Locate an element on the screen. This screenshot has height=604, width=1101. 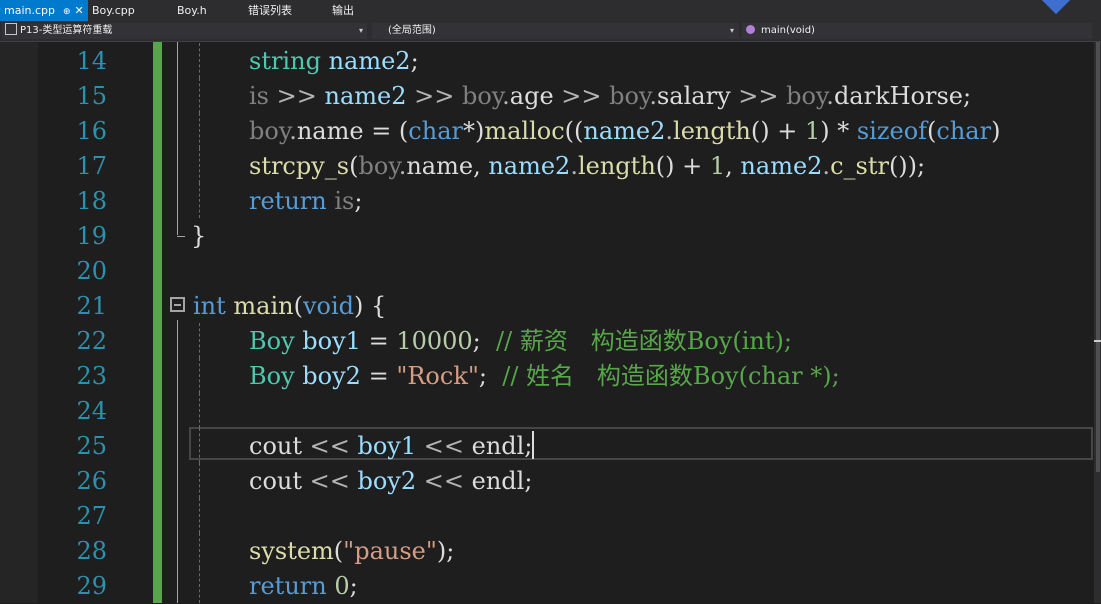
line-number: 21 is located at coordinates (91, 306).